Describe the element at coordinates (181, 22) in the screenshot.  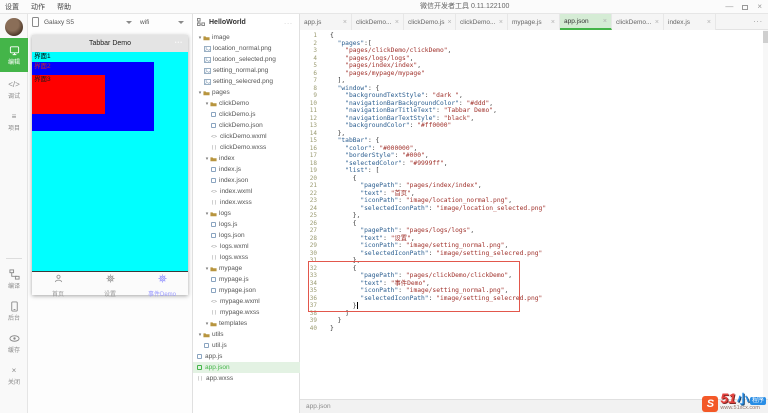
I see `chevron-down-icon` at that location.